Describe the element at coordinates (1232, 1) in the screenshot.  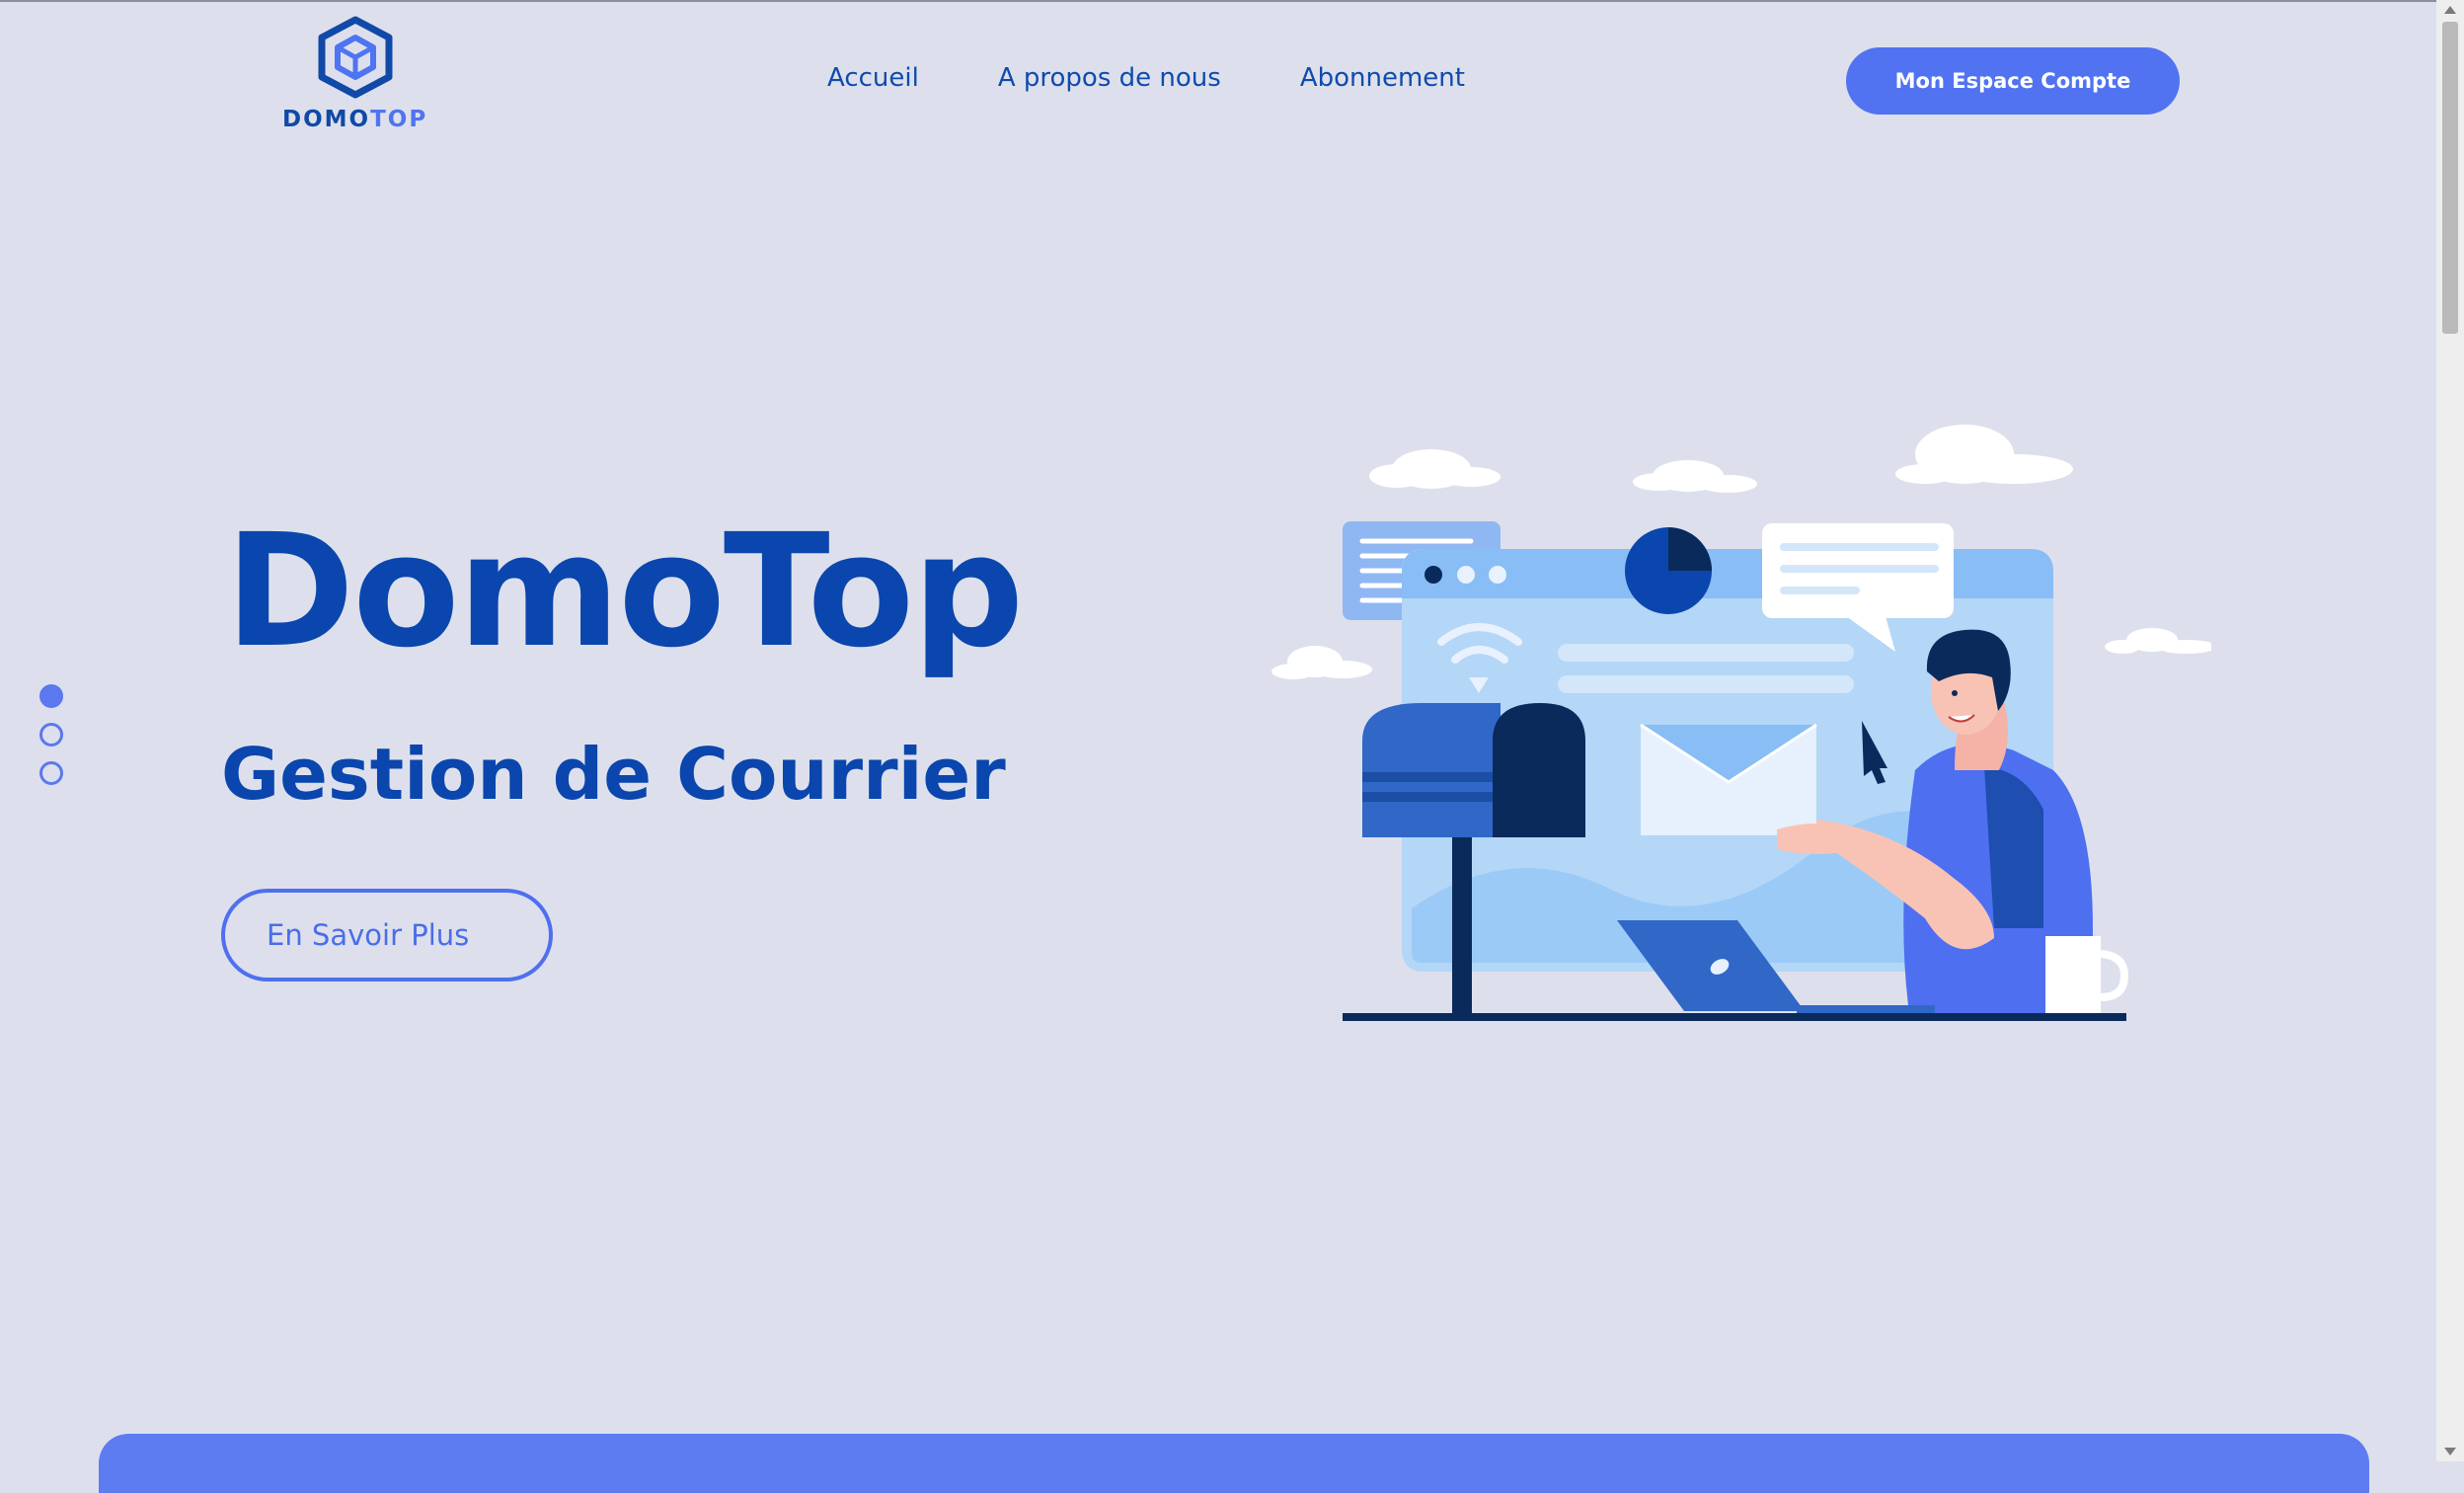
I see `window-top-border` at that location.